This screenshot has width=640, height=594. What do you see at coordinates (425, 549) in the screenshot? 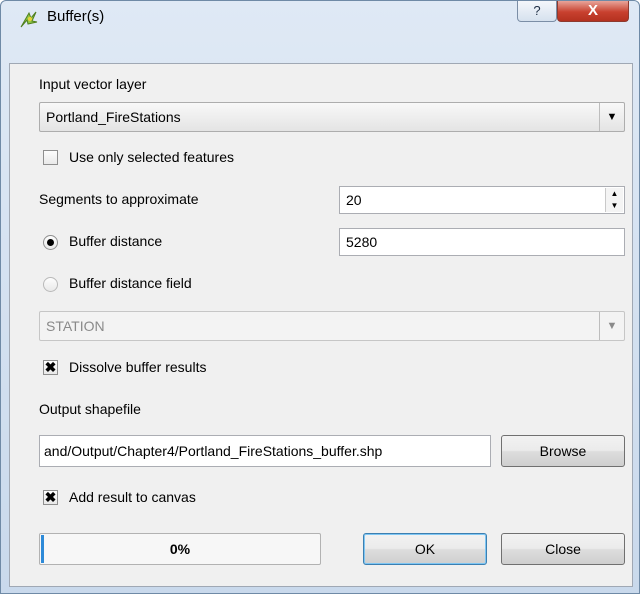
I see `ok-button: OK` at bounding box center [425, 549].